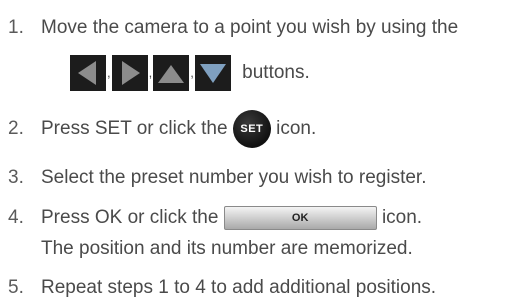  I want to click on step-1-buttons-line: , , , buttons., so click(190, 73).